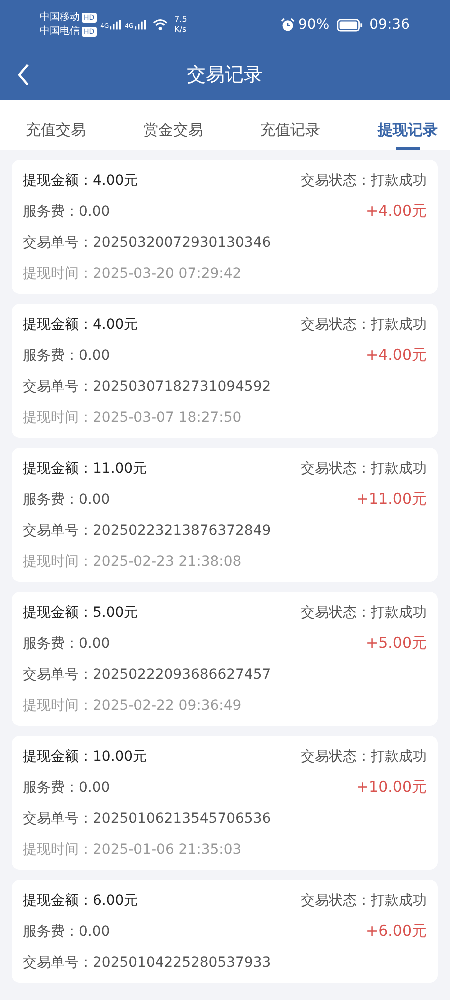 The height and width of the screenshot is (1000, 450). Describe the element at coordinates (85, 757) in the screenshot. I see `withdraw-amount: 提现金额：10.00元` at that location.